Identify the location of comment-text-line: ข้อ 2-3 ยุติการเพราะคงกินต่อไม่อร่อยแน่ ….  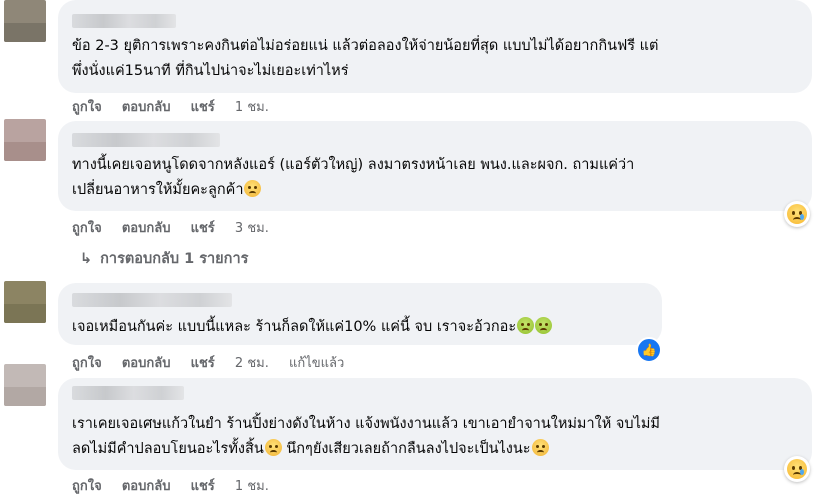
(365, 46).